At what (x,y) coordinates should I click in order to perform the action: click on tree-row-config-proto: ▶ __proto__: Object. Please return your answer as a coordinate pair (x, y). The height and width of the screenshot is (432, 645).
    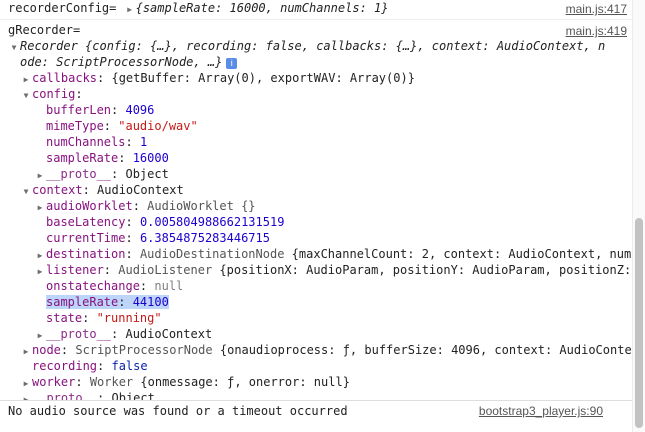
    Looking at the image, I should click on (316, 174).